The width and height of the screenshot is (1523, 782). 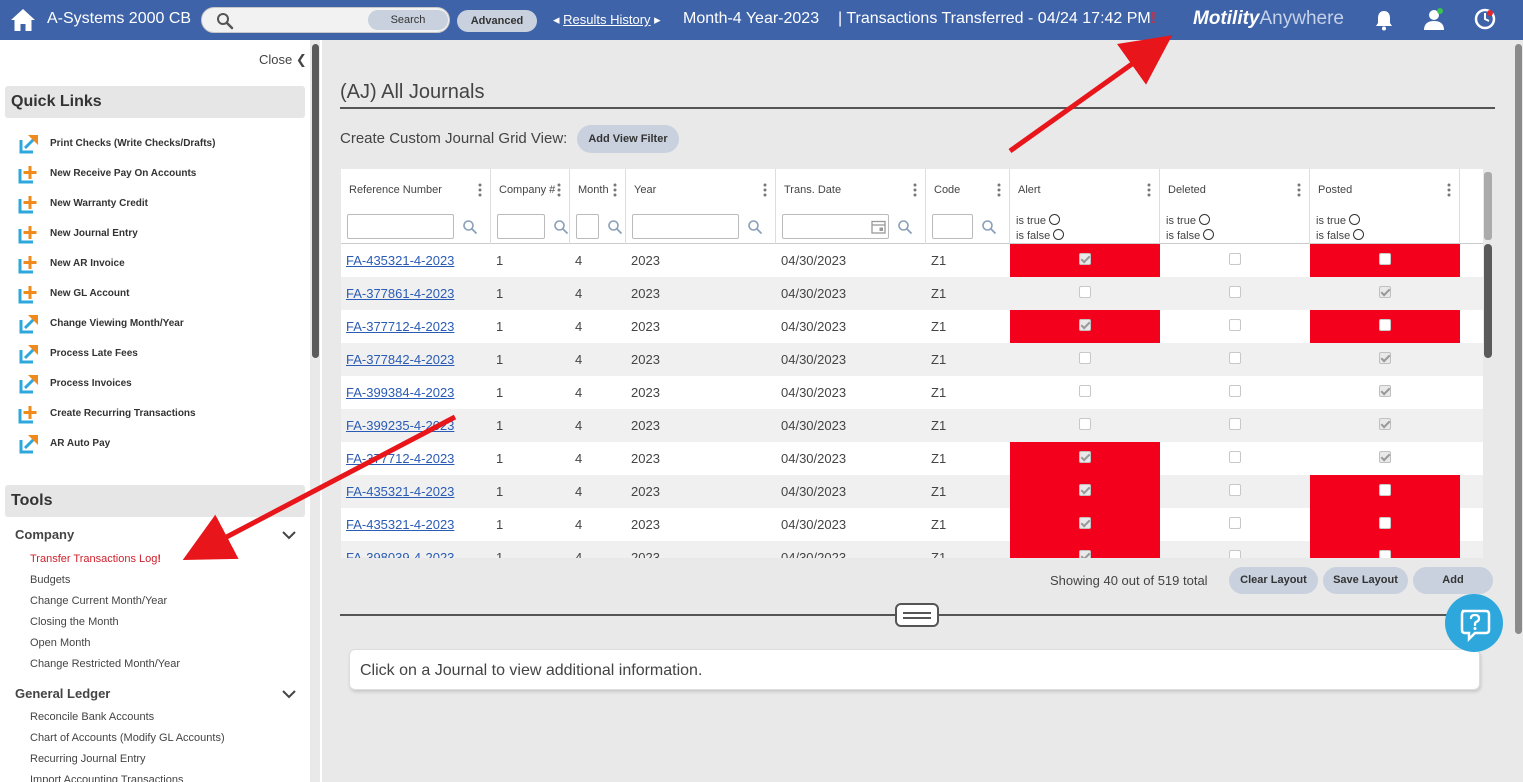 What do you see at coordinates (75, 383) in the screenshot?
I see `quick-link-item: Process Invoices` at bounding box center [75, 383].